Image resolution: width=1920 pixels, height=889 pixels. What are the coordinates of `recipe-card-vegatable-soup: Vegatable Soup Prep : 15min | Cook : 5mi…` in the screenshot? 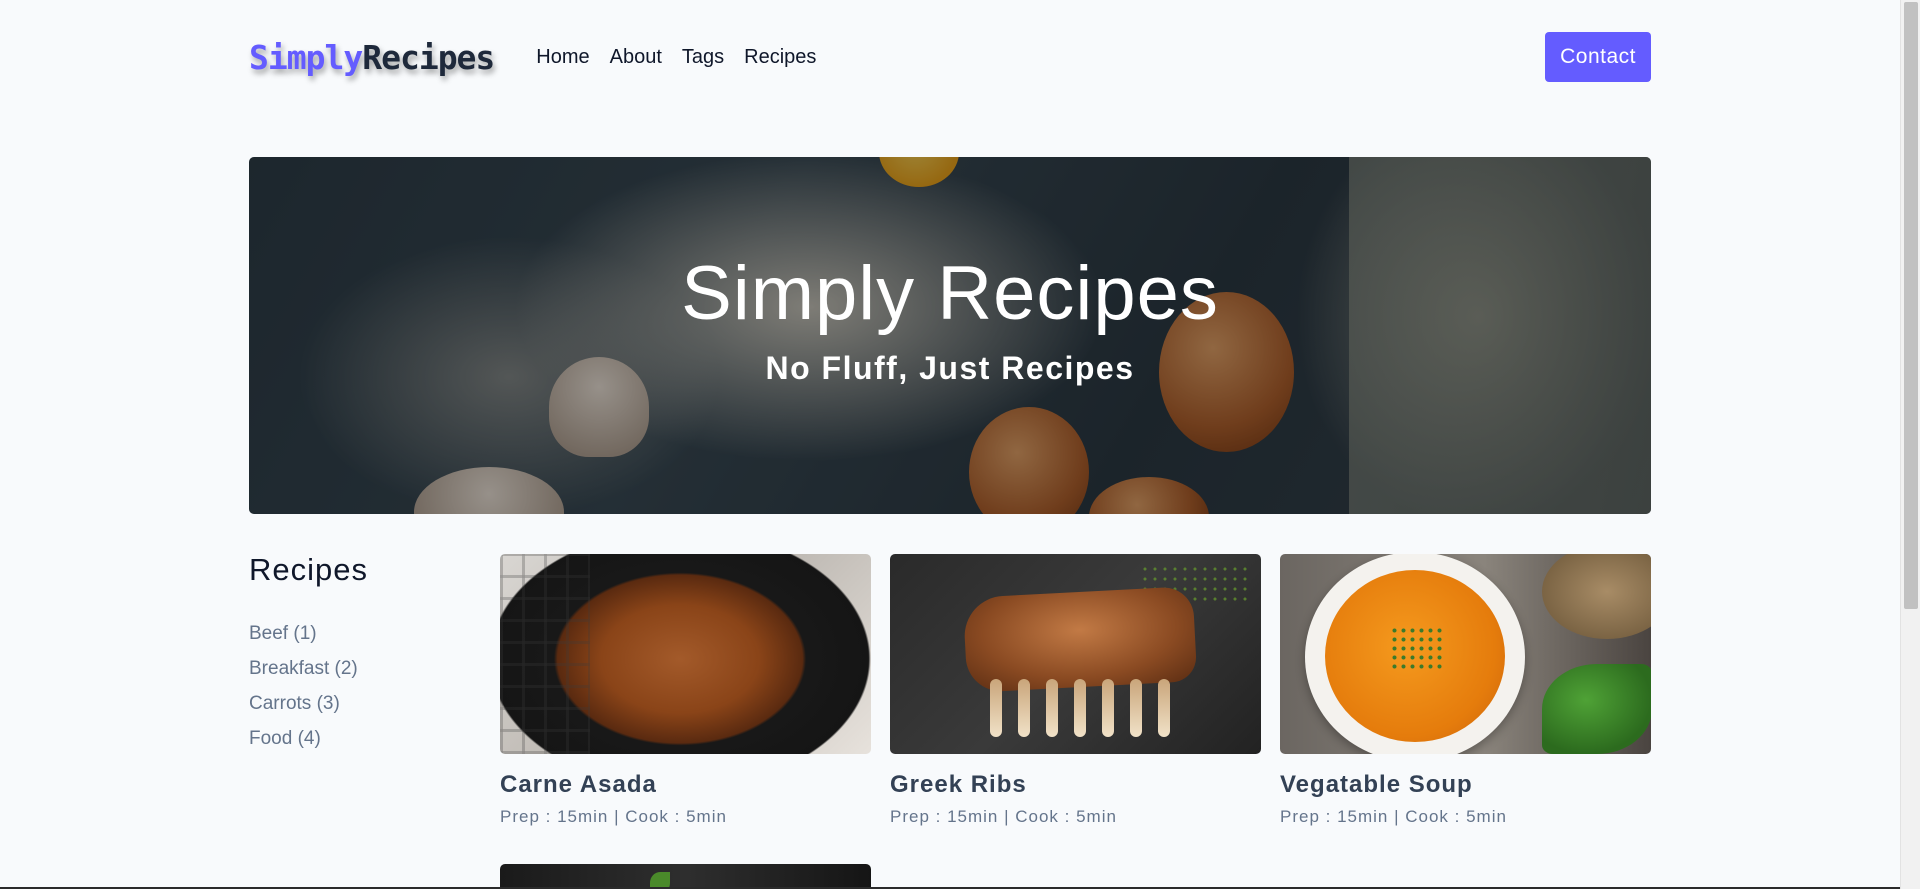 It's located at (1465, 690).